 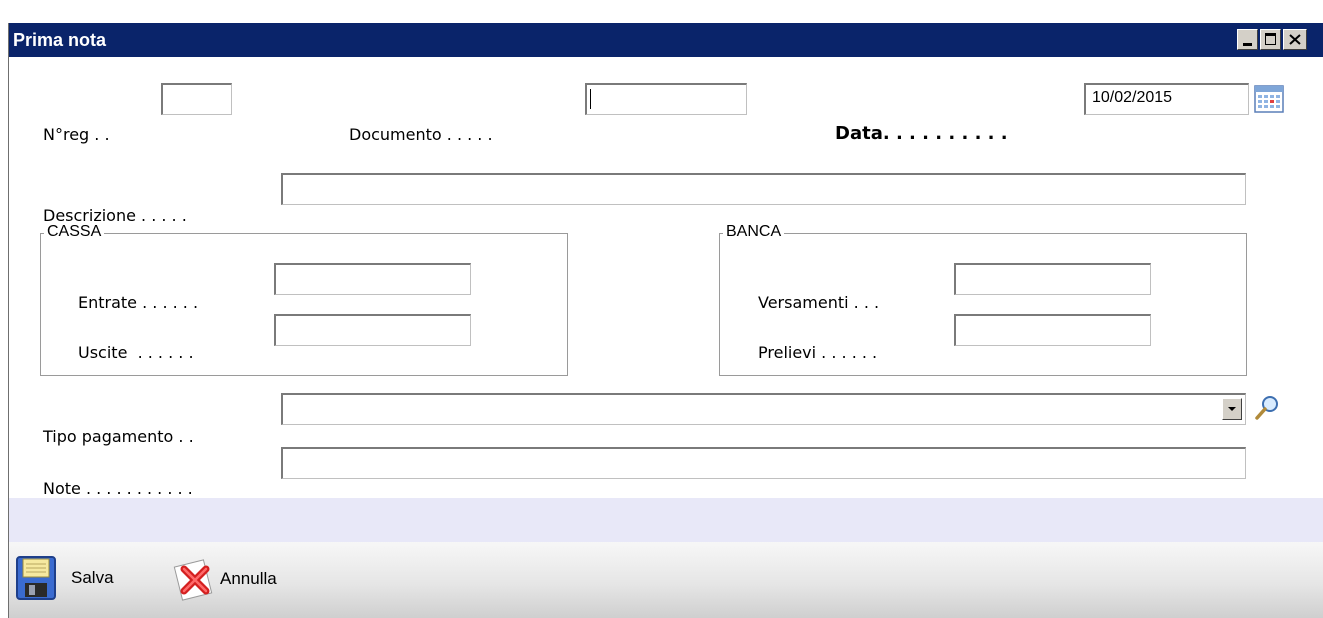 What do you see at coordinates (138, 302) in the screenshot?
I see `entrate-label: Entrate . . . . . .` at bounding box center [138, 302].